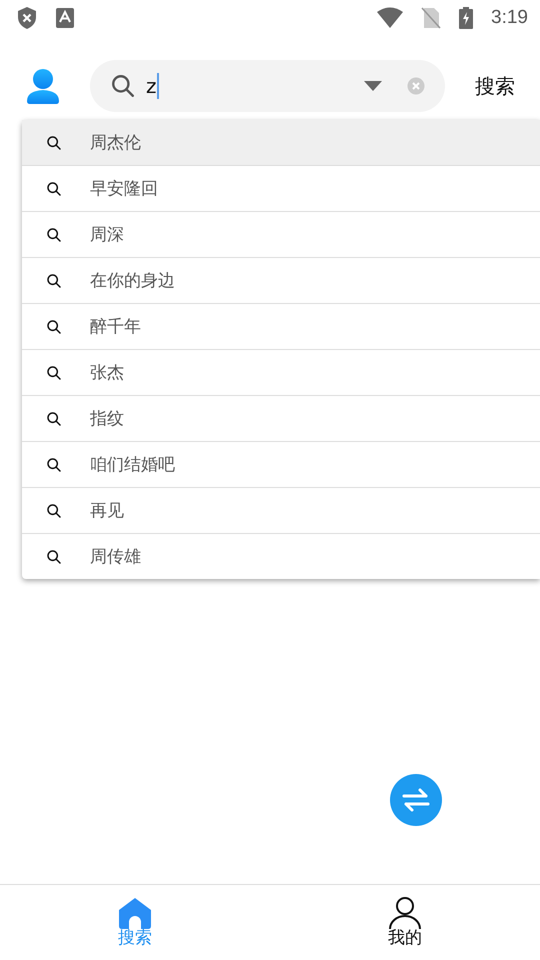 The image size is (540, 960). I want to click on suggestion-text: 周传雄, so click(115, 557).